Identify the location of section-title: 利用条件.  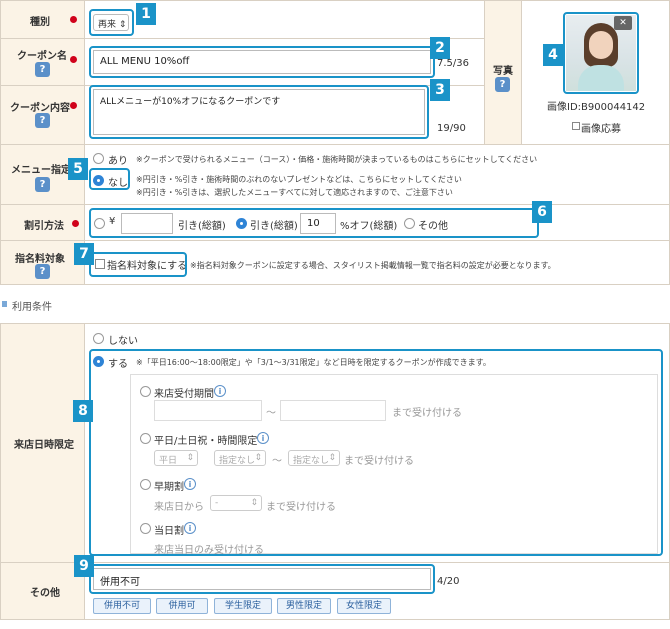
(32, 307).